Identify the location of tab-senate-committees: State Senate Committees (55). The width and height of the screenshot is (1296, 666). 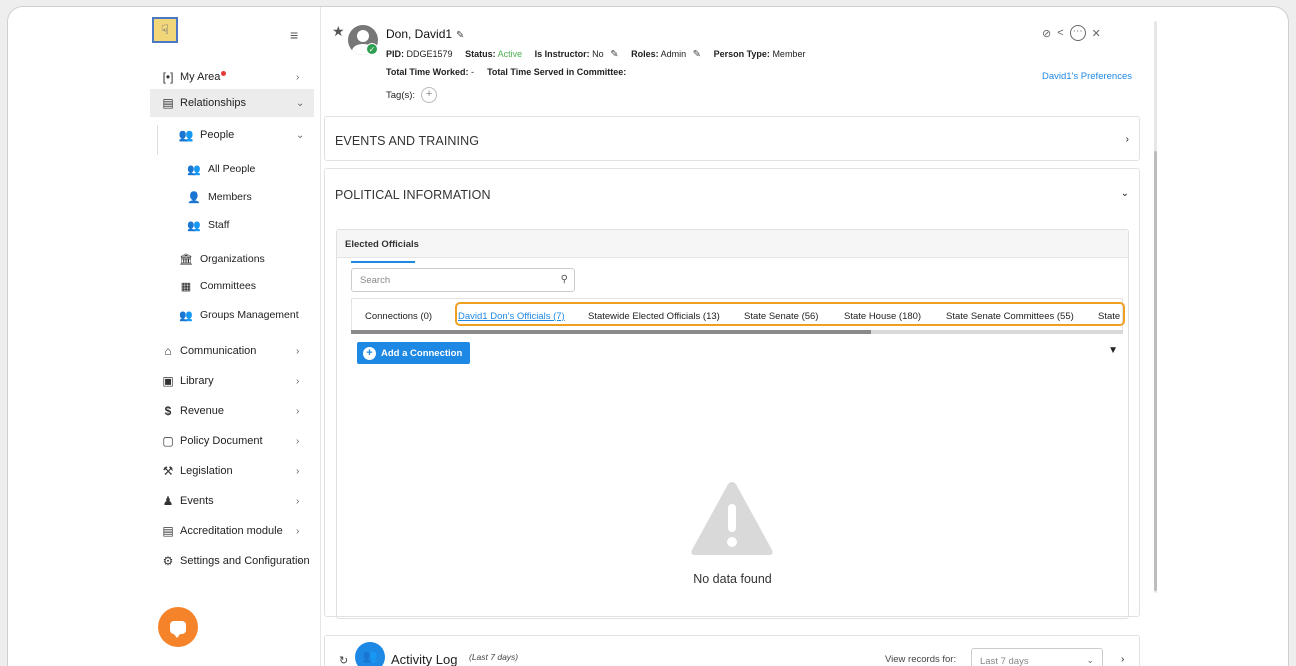
(1010, 316).